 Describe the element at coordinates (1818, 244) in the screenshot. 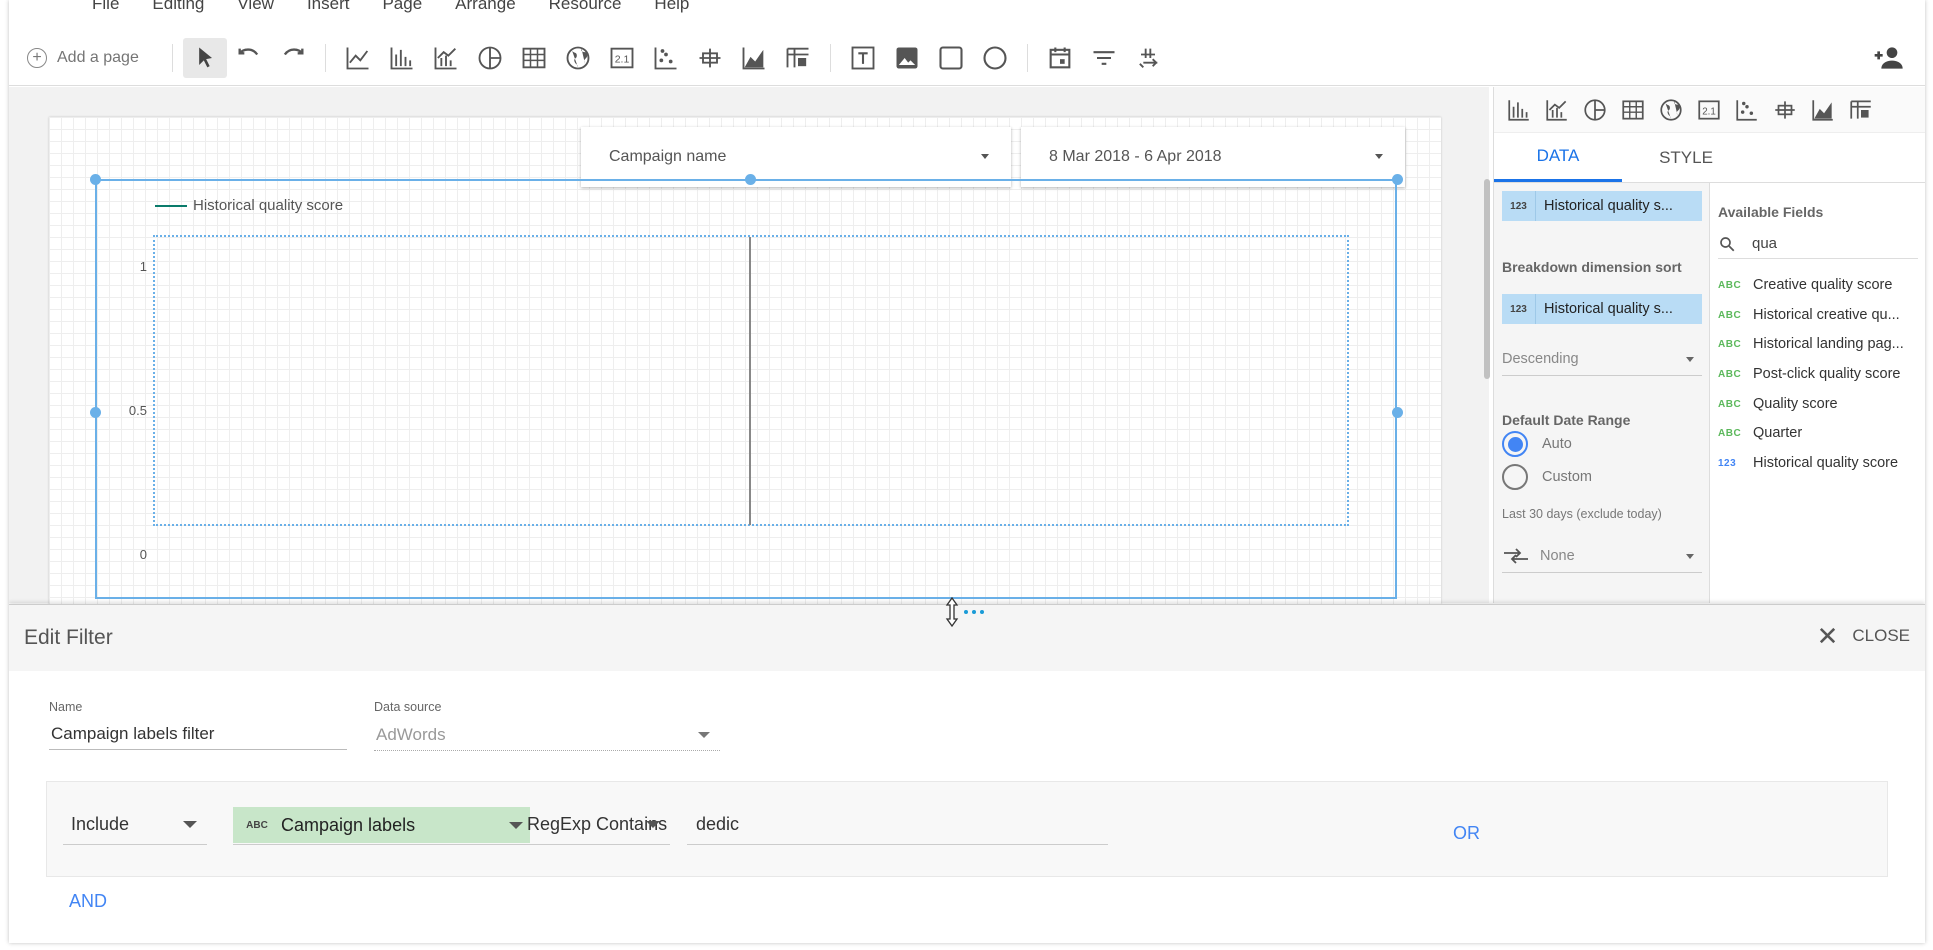

I see `field-search-input: qua` at that location.